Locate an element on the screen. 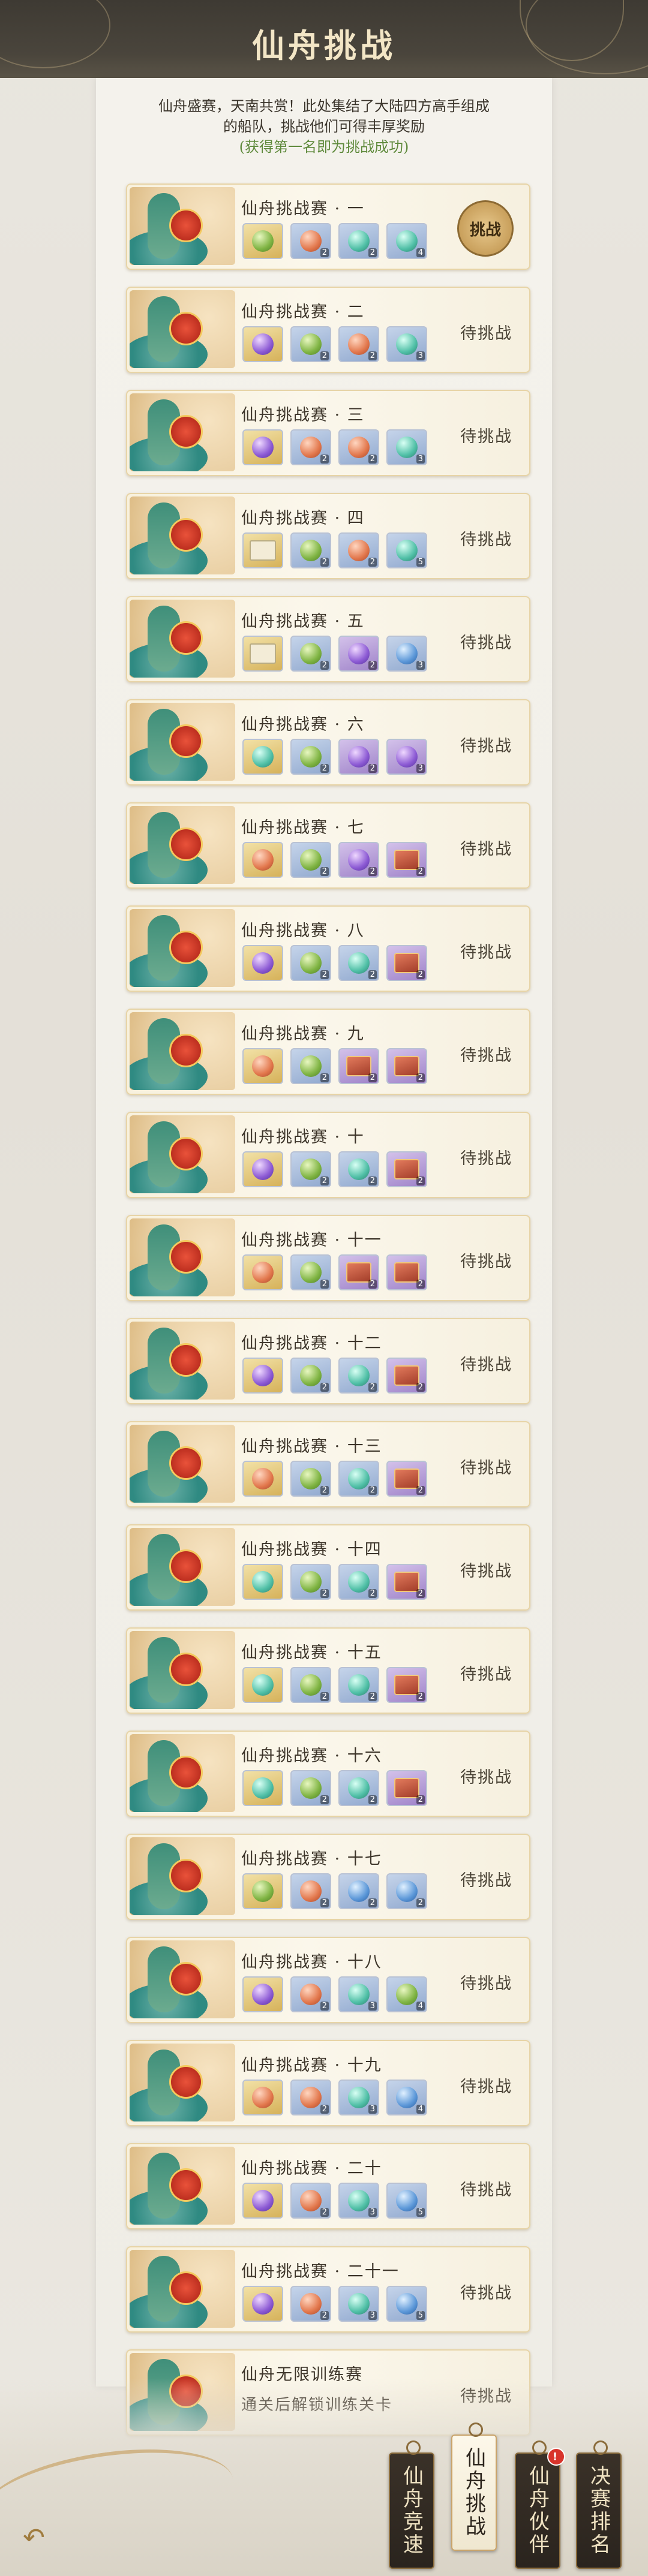 Image resolution: width=648 pixels, height=2576 pixels. challenge-card: 仙舟挑战赛 · 八 2 2 2 待挑战 is located at coordinates (328, 948).